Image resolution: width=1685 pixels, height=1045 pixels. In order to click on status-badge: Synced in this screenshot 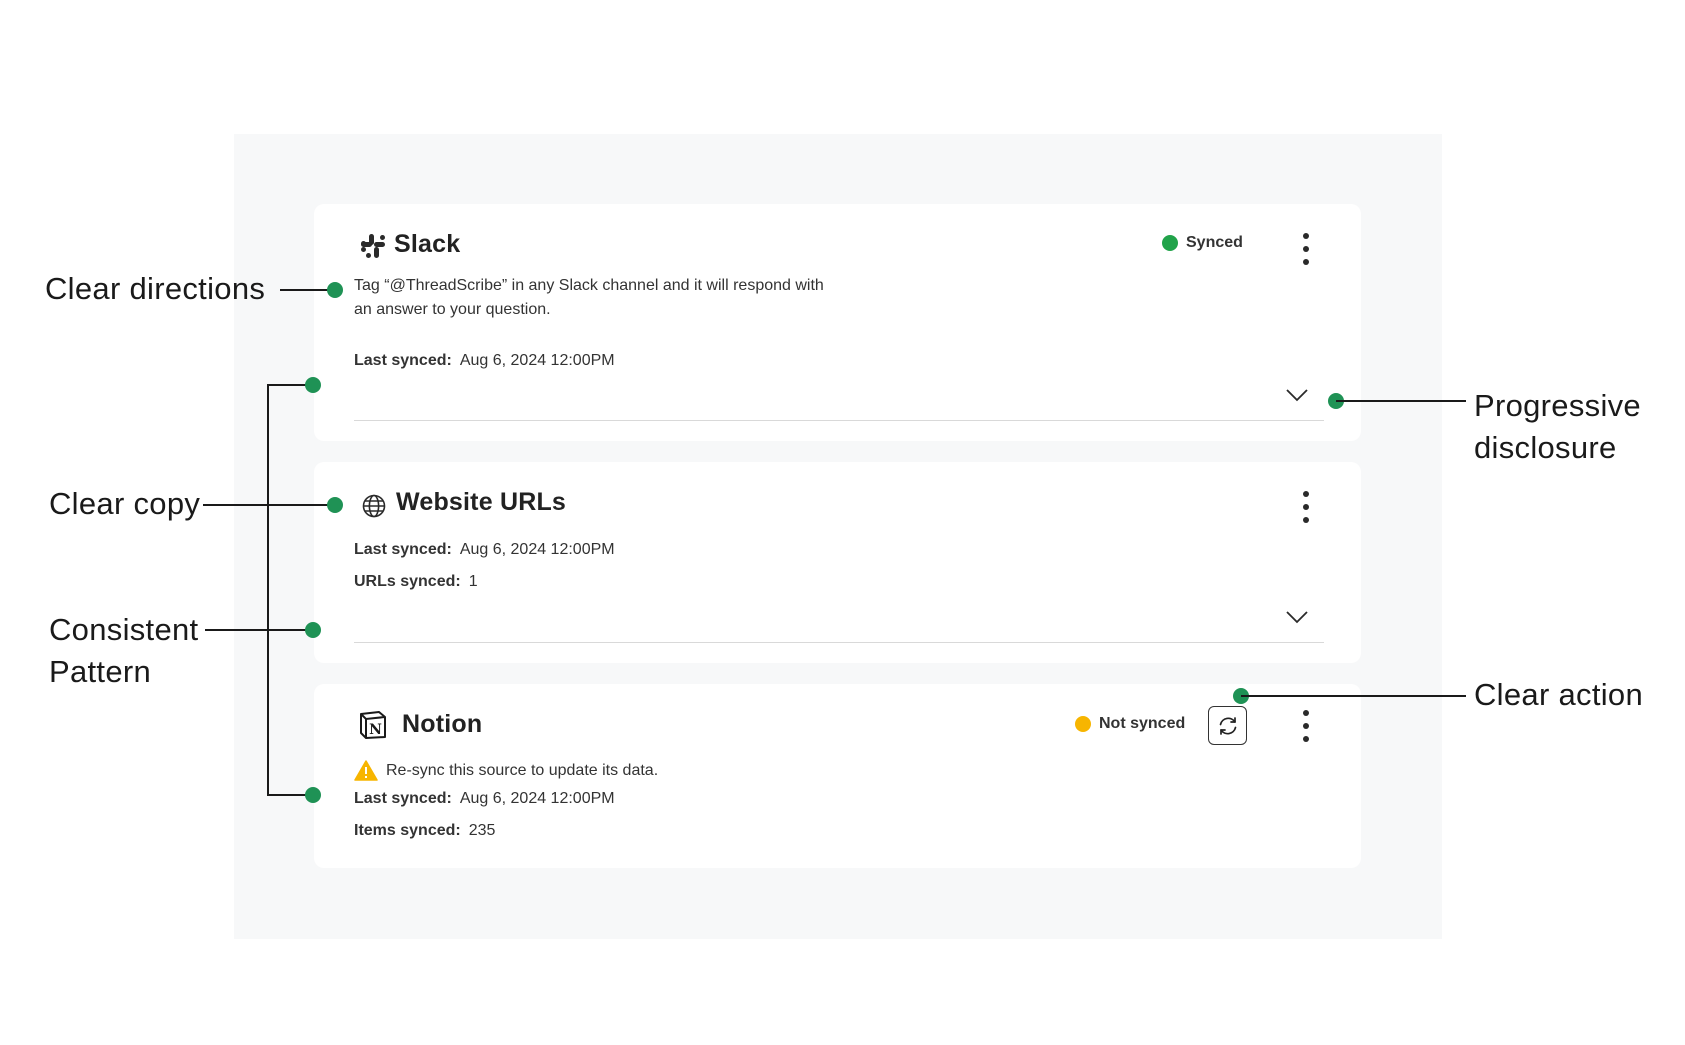, I will do `click(1202, 243)`.